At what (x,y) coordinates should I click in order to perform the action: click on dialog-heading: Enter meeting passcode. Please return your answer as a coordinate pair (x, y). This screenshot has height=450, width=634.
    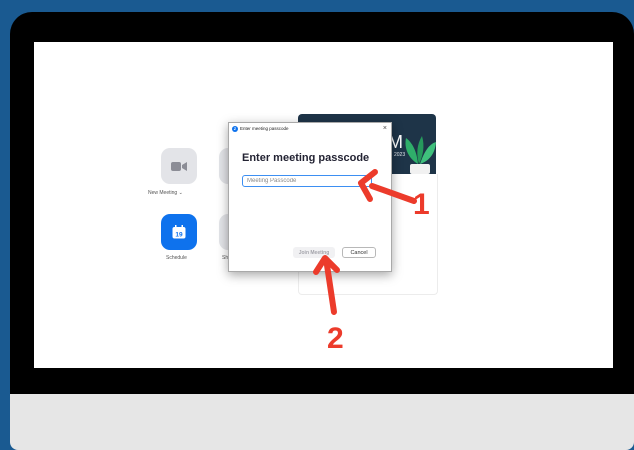
    Looking at the image, I should click on (306, 158).